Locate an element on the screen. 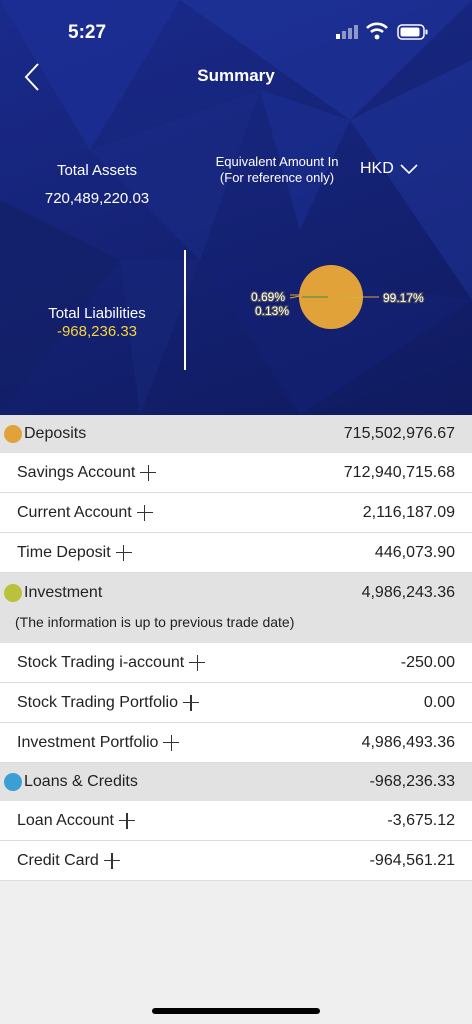 This screenshot has width=472, height=1024. row-savings-account: Savings Account 712,940,715.68 is located at coordinates (236, 473).